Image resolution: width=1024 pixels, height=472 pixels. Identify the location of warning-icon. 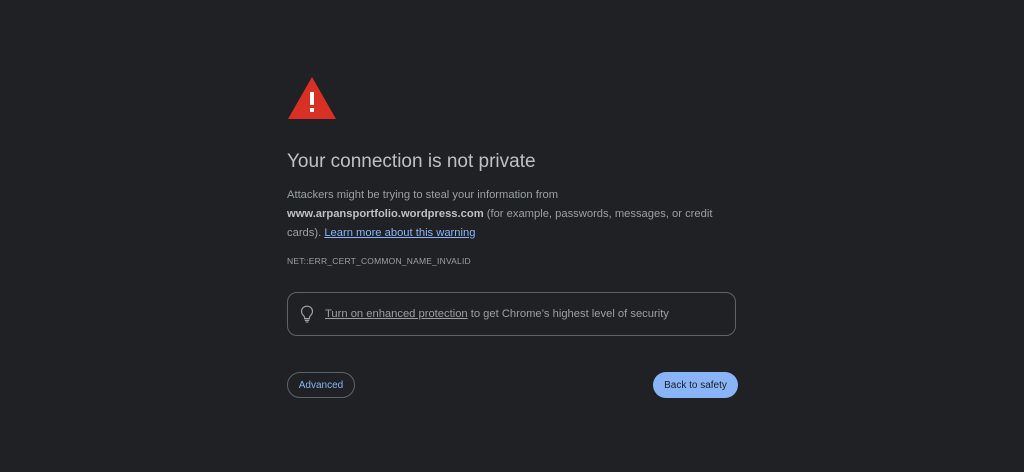
(312, 98).